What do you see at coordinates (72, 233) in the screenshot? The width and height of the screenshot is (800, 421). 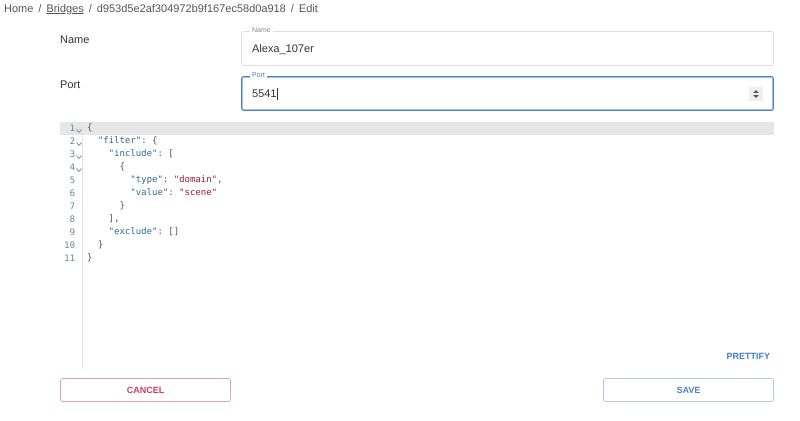 I see `line-number: 9` at bounding box center [72, 233].